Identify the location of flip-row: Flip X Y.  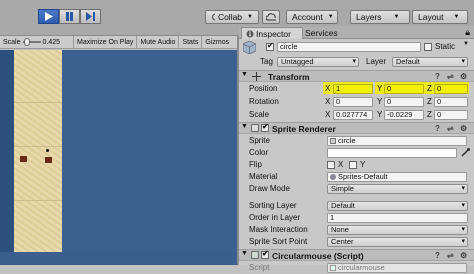
(356, 165).